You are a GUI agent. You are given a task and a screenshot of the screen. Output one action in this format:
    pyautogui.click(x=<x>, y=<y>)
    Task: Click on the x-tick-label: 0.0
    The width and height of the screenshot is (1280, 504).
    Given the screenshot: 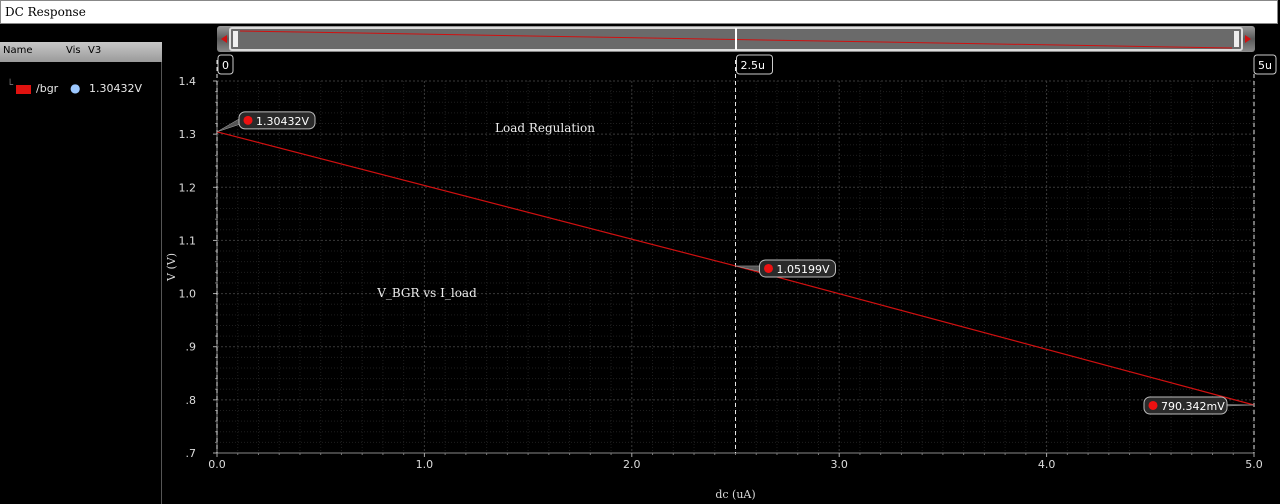 What is the action you would take?
    pyautogui.click(x=217, y=464)
    